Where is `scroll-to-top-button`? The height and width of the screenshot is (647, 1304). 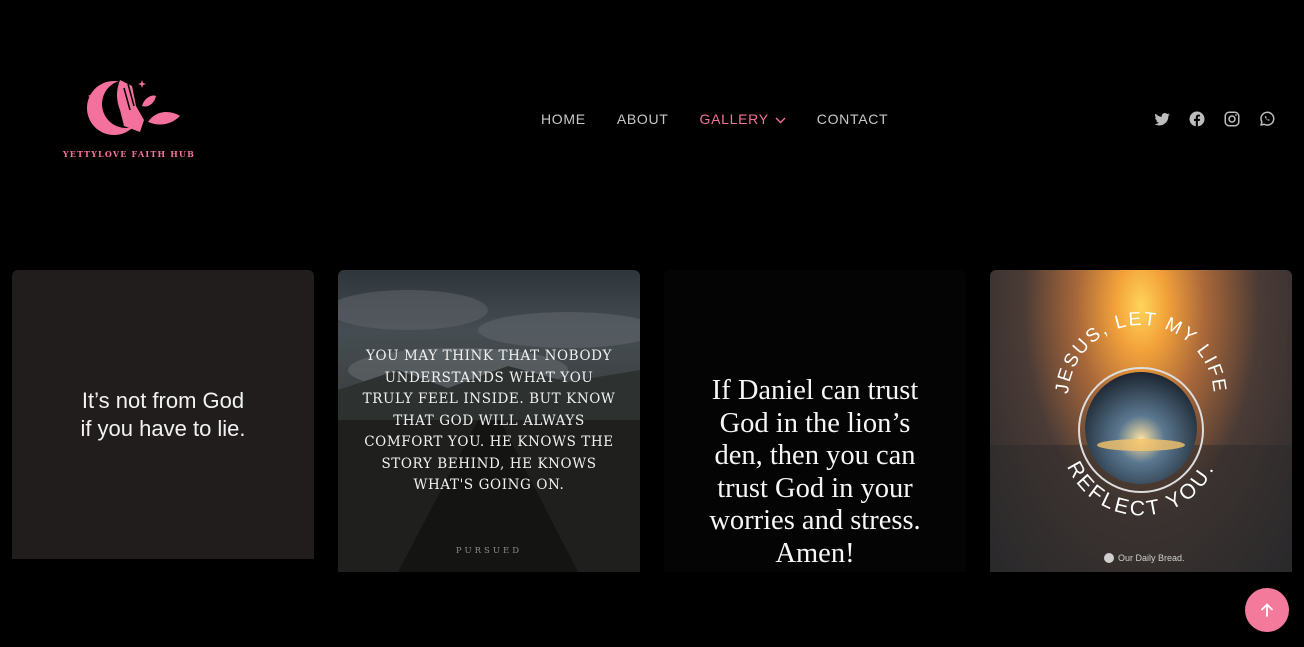 scroll-to-top-button is located at coordinates (1267, 610).